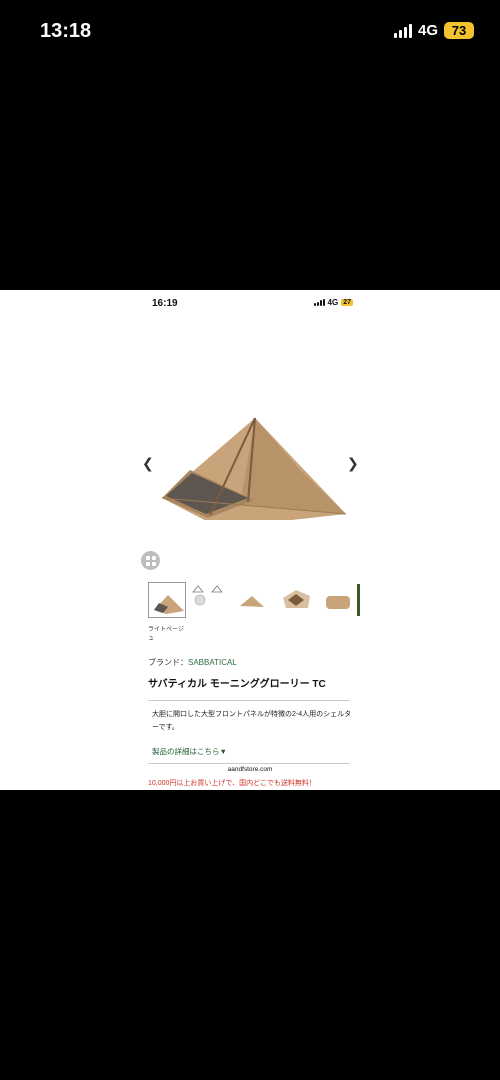 The image size is (500, 1080). I want to click on inner-network-label: 4G, so click(333, 302).